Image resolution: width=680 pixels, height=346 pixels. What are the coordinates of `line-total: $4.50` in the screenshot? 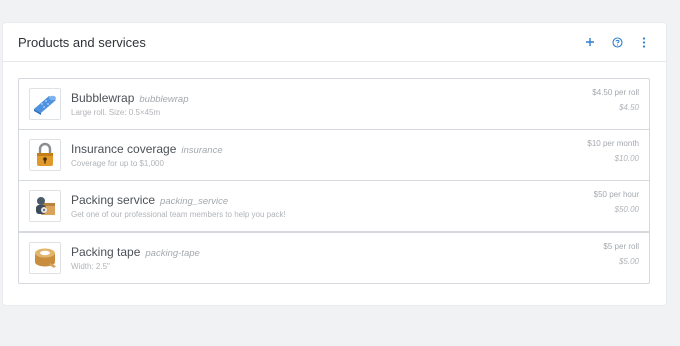 It's located at (628, 107).